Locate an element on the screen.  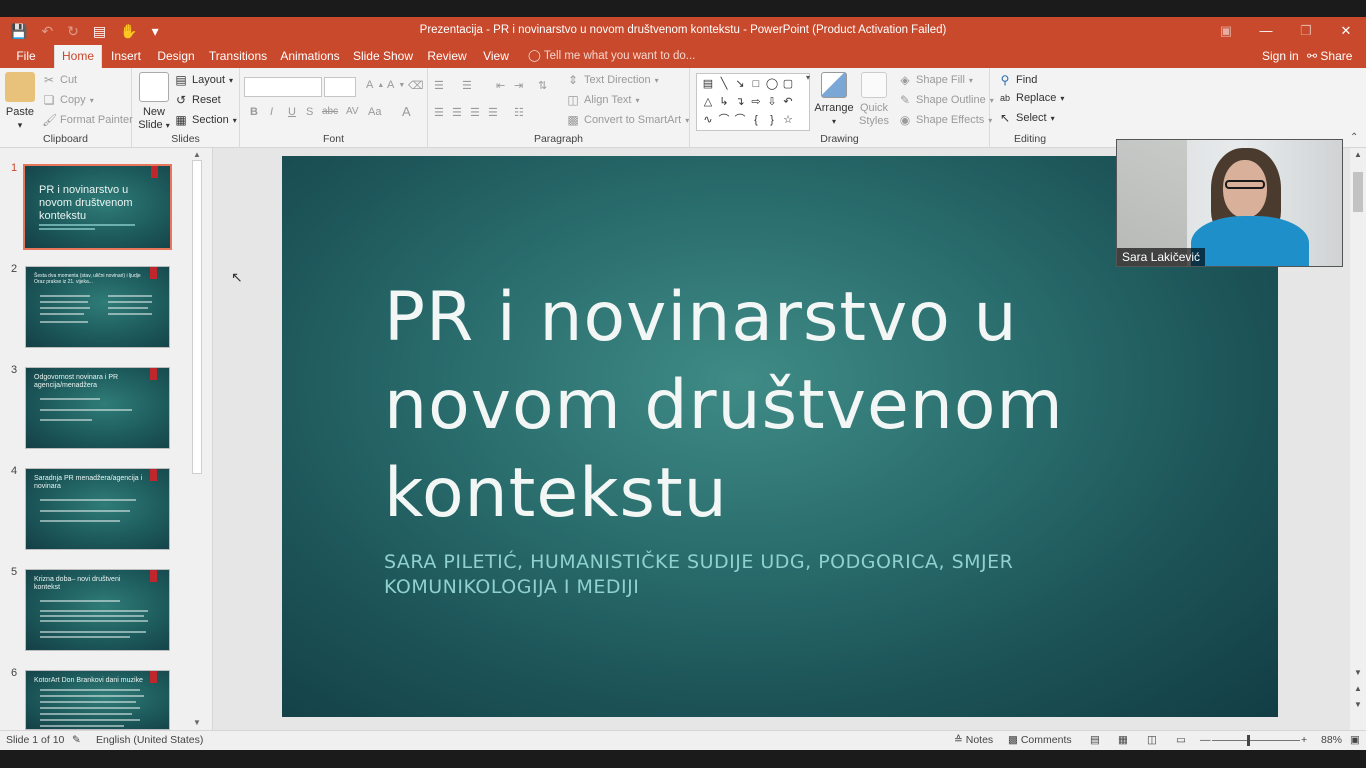
numbering-icon: ☰ is located at coordinates (467, 85).